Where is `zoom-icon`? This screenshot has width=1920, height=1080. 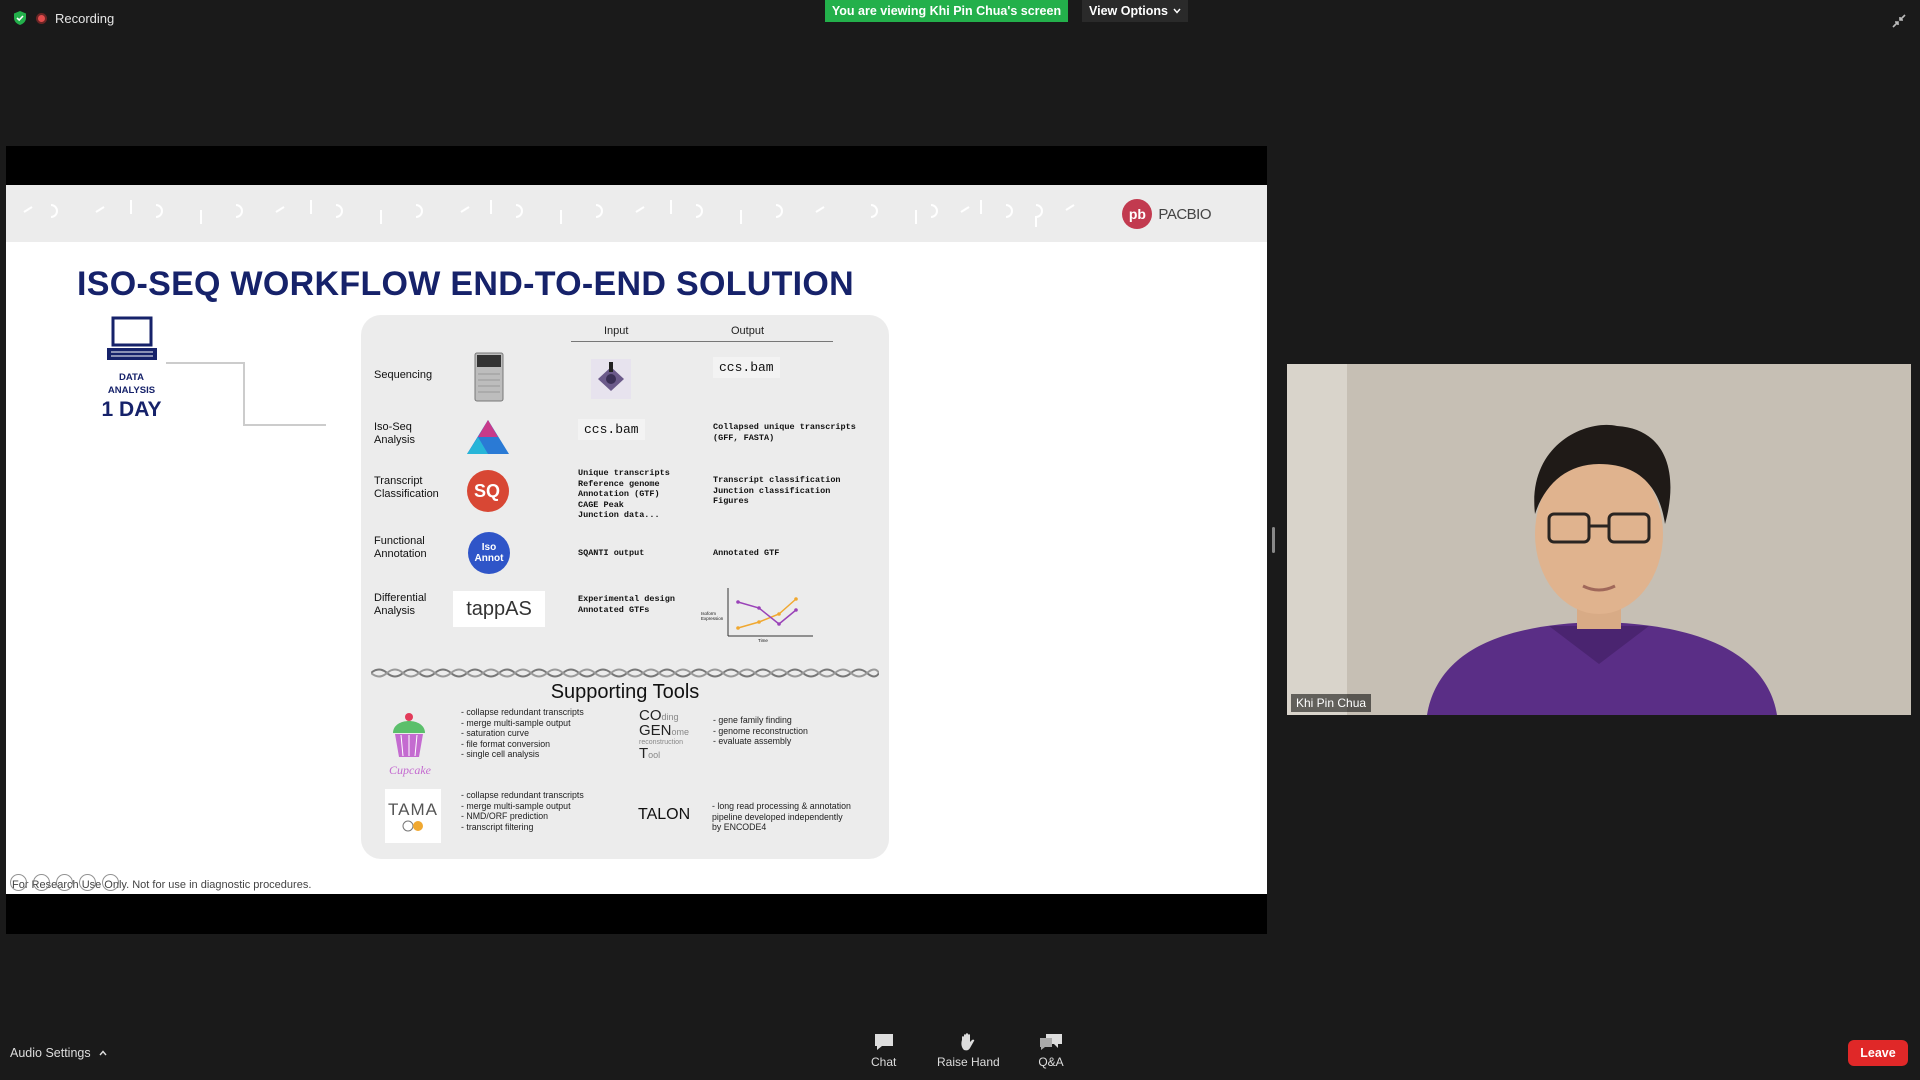 zoom-icon is located at coordinates (64, 882).